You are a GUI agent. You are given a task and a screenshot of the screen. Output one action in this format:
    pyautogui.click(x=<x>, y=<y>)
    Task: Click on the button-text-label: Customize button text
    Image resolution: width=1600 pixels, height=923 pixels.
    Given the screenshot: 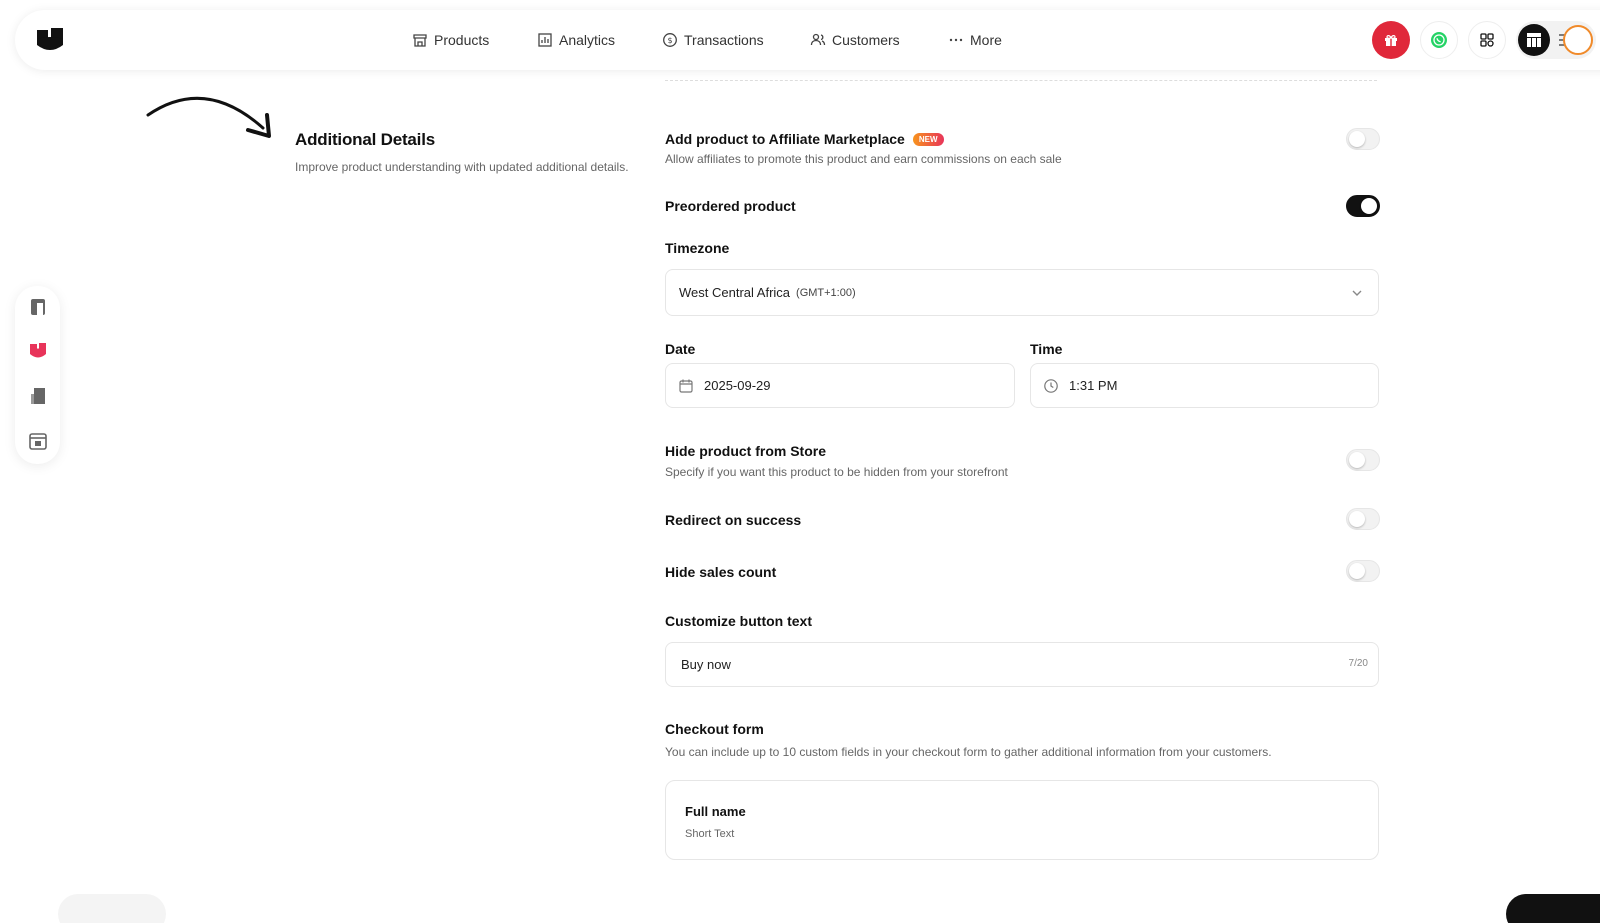 What is the action you would take?
    pyautogui.click(x=738, y=621)
    